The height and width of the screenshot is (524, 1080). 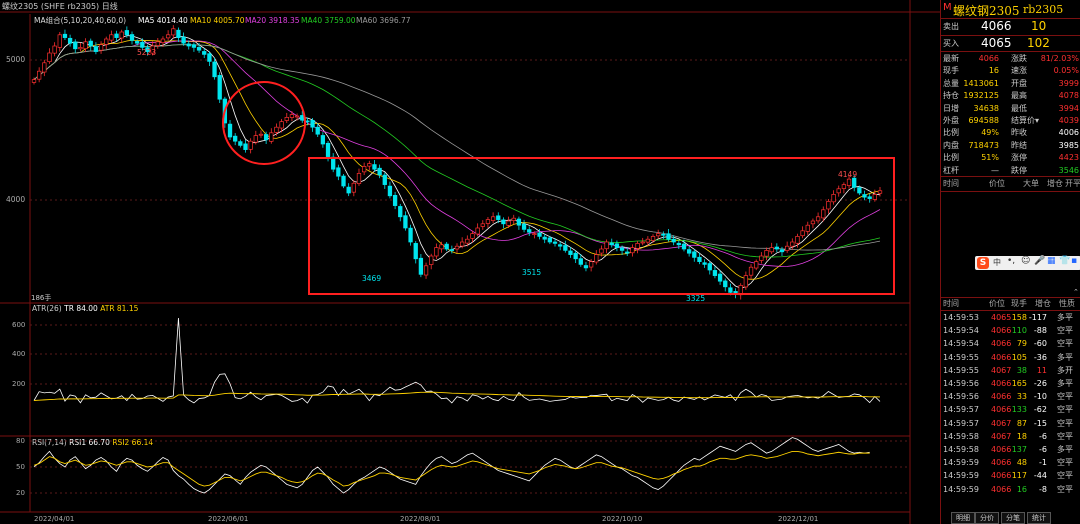 What do you see at coordinates (1010, 343) in the screenshot?
I see `tick-row: 14:59:54 4066 79 -60 空平` at bounding box center [1010, 343].